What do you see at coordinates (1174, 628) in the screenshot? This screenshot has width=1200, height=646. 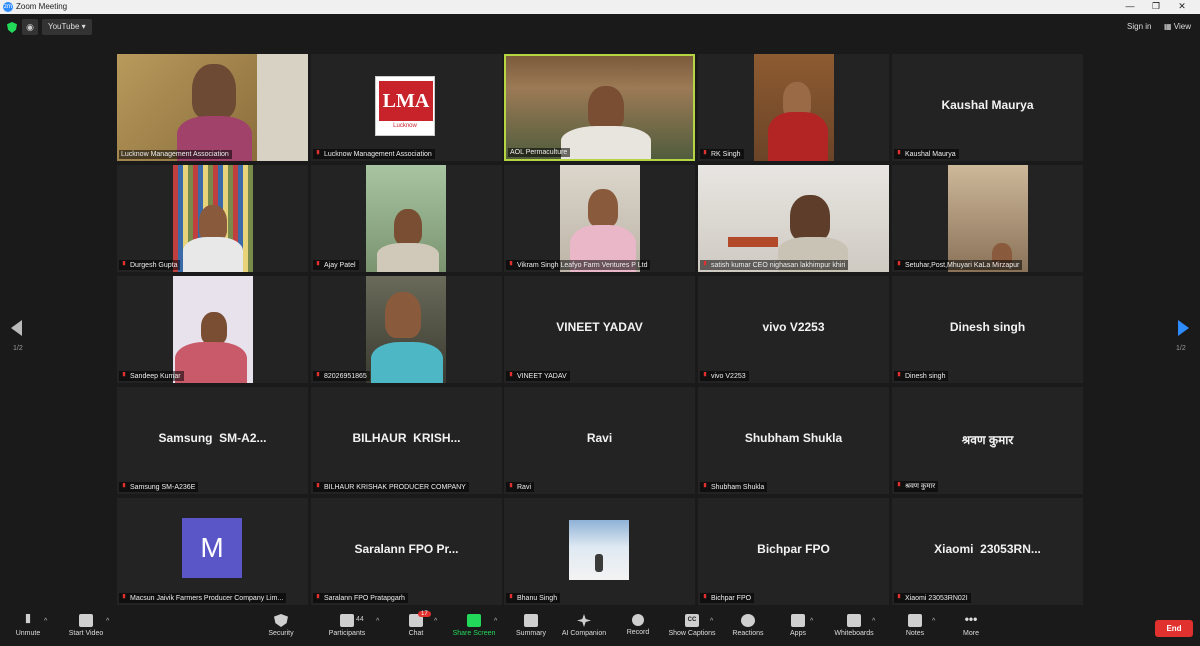 I see `end-meeting-button: End` at bounding box center [1174, 628].